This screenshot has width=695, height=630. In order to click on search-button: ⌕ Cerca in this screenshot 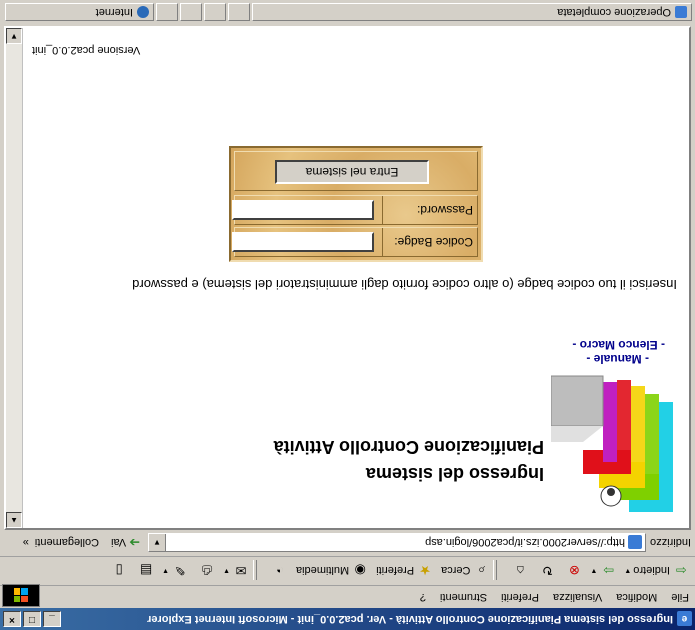, I will do `click(465, 571)`.